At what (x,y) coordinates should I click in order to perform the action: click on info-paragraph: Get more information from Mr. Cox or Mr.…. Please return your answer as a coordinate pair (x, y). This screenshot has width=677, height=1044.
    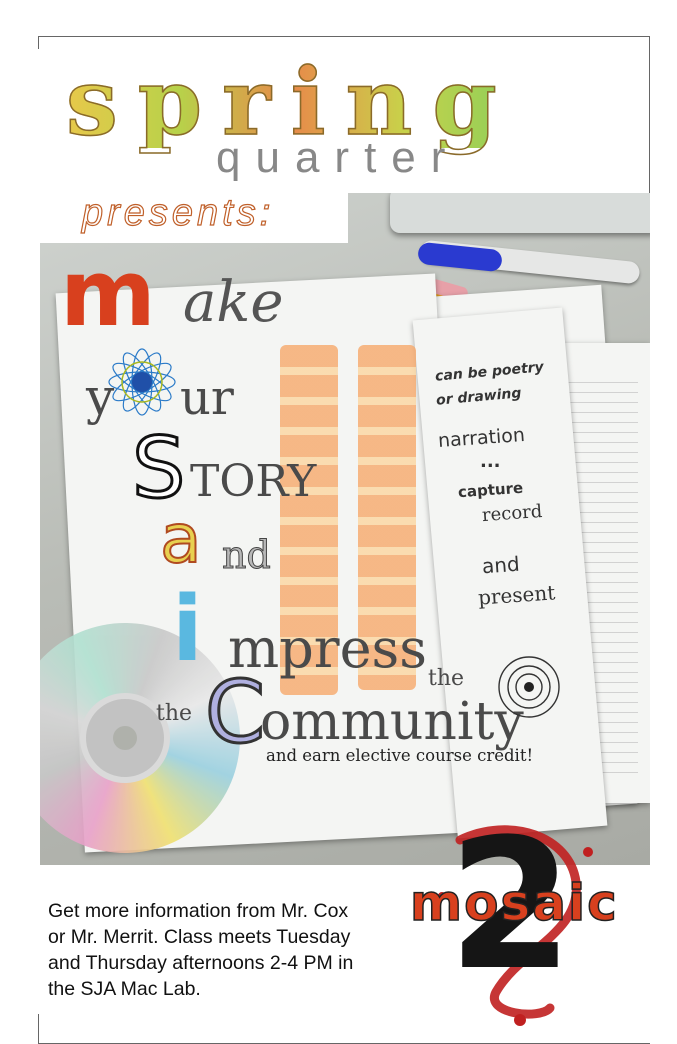
    Looking at the image, I should click on (213, 950).